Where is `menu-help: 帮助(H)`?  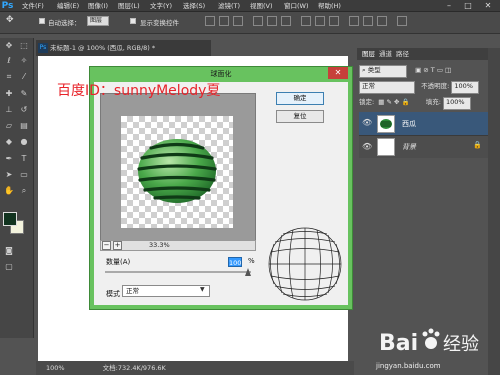 menu-help: 帮助(H) is located at coordinates (329, 6).